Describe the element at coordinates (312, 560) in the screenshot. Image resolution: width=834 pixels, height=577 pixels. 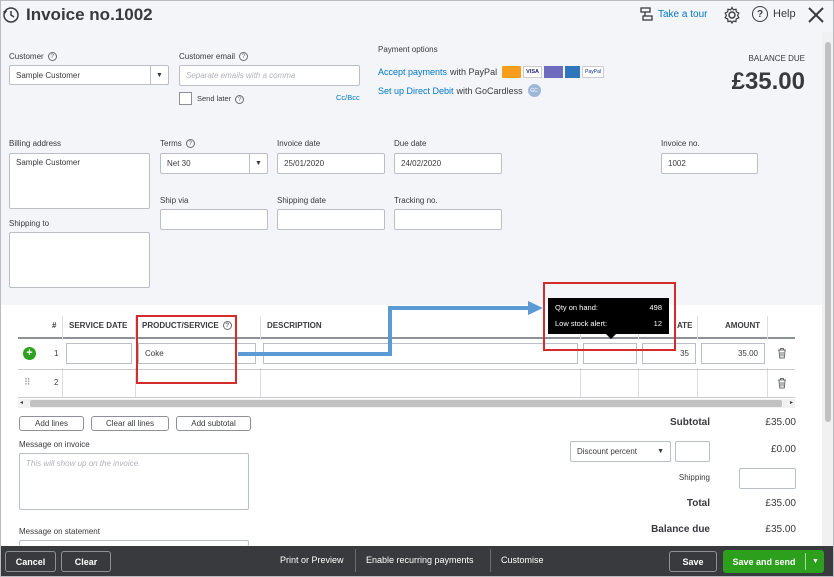
I see `print-preview-link: Print or Preview` at that location.